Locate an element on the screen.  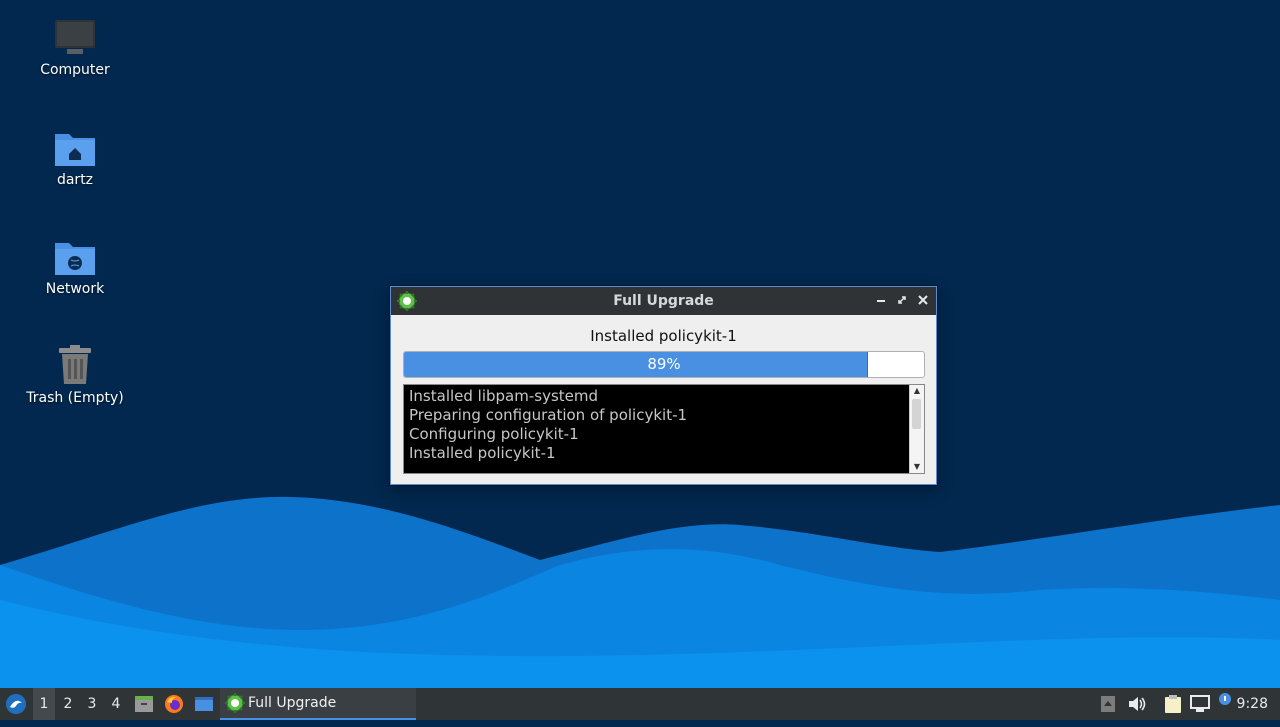
dialog-title: Full Upgrade is located at coordinates (663, 301).